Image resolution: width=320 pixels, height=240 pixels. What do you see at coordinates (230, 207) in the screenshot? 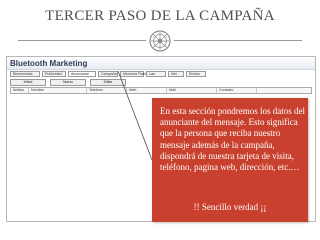
I see `callout-footer: !! Sencillo verdad ¡¡` at bounding box center [230, 207].